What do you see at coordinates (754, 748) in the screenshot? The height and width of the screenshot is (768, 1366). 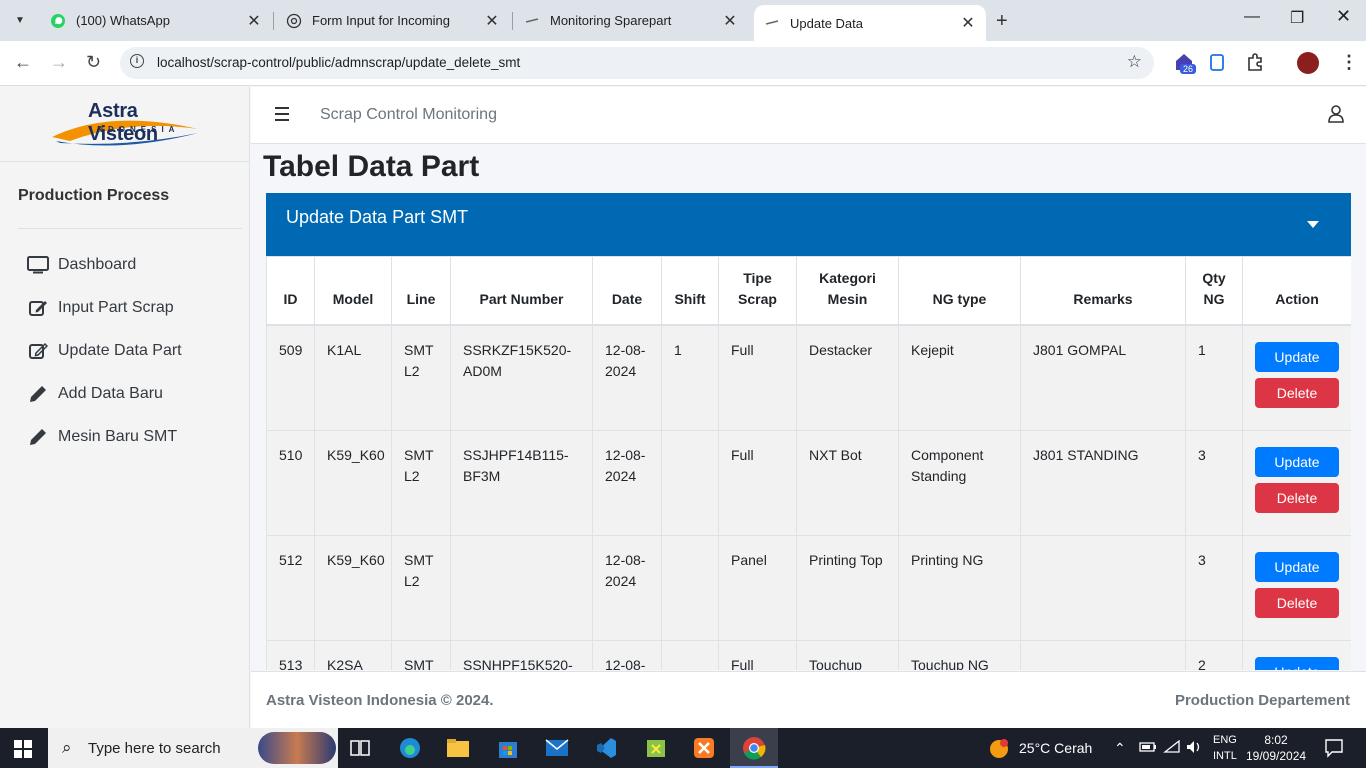 I see `chrome-icon` at bounding box center [754, 748].